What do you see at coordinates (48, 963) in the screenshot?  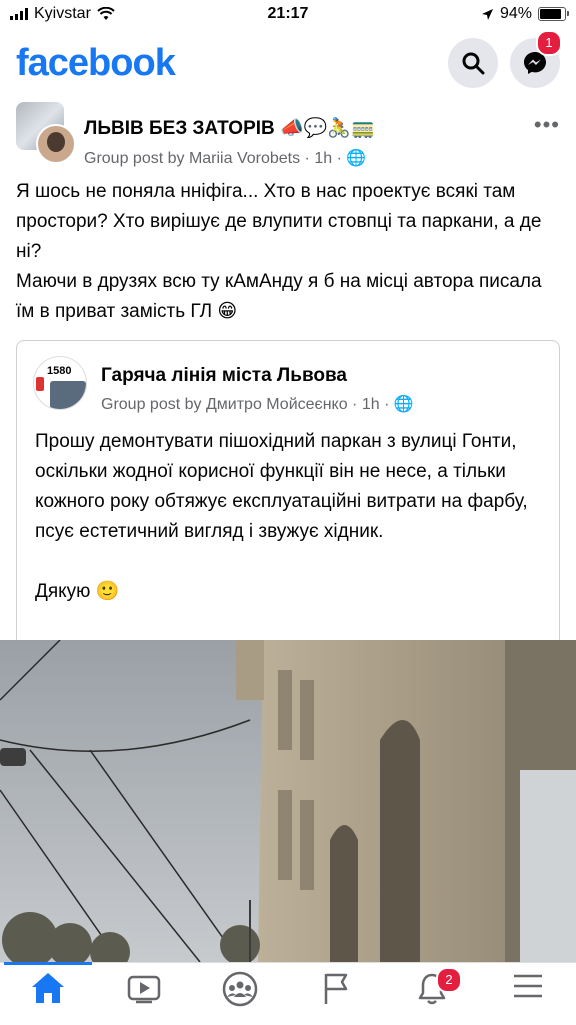 I see `active-tab-indicator` at bounding box center [48, 963].